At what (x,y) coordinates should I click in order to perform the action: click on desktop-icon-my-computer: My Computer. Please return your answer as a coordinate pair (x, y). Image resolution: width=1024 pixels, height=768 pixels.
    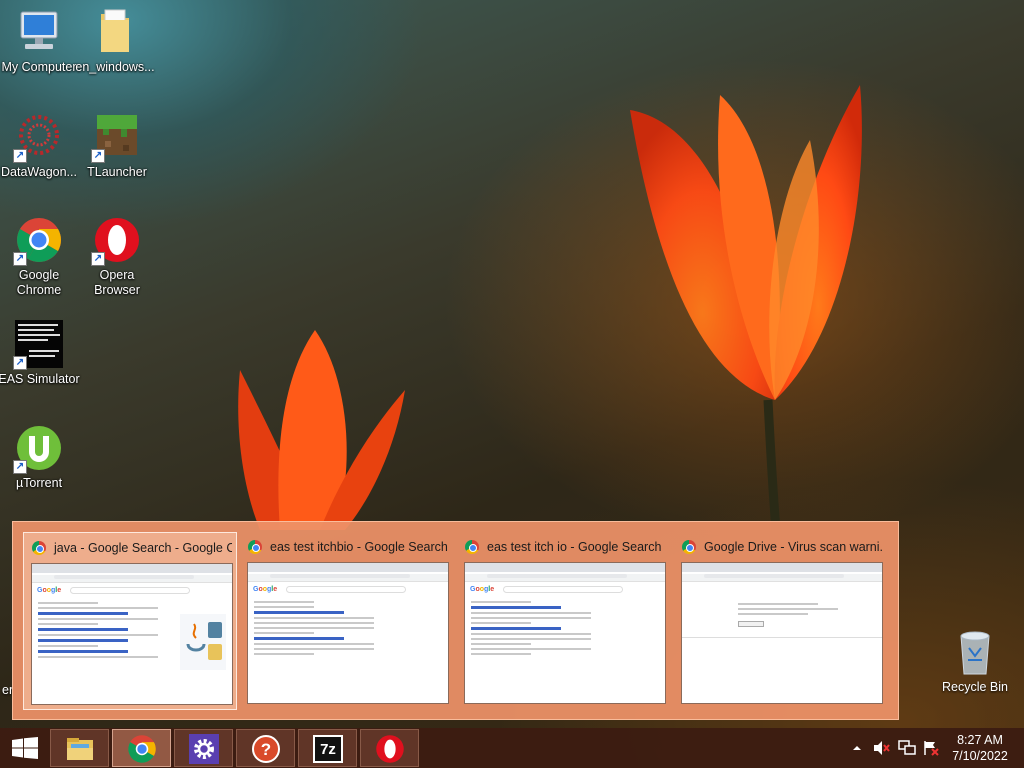
    Looking at the image, I should click on (40, 41).